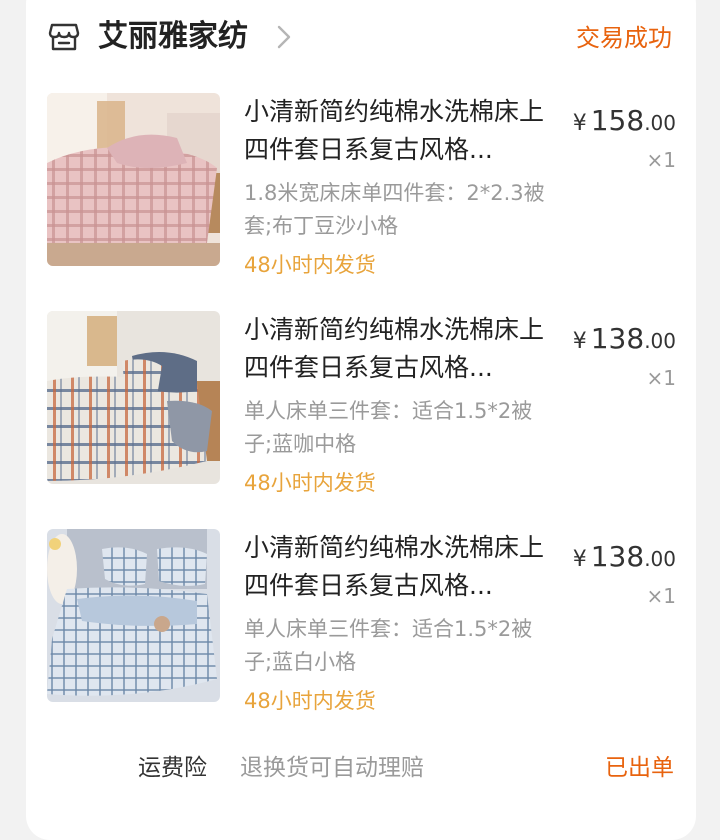 Image resolution: width=720 pixels, height=840 pixels. Describe the element at coordinates (172, 768) in the screenshot. I see `insurance-label: 运费险` at that location.